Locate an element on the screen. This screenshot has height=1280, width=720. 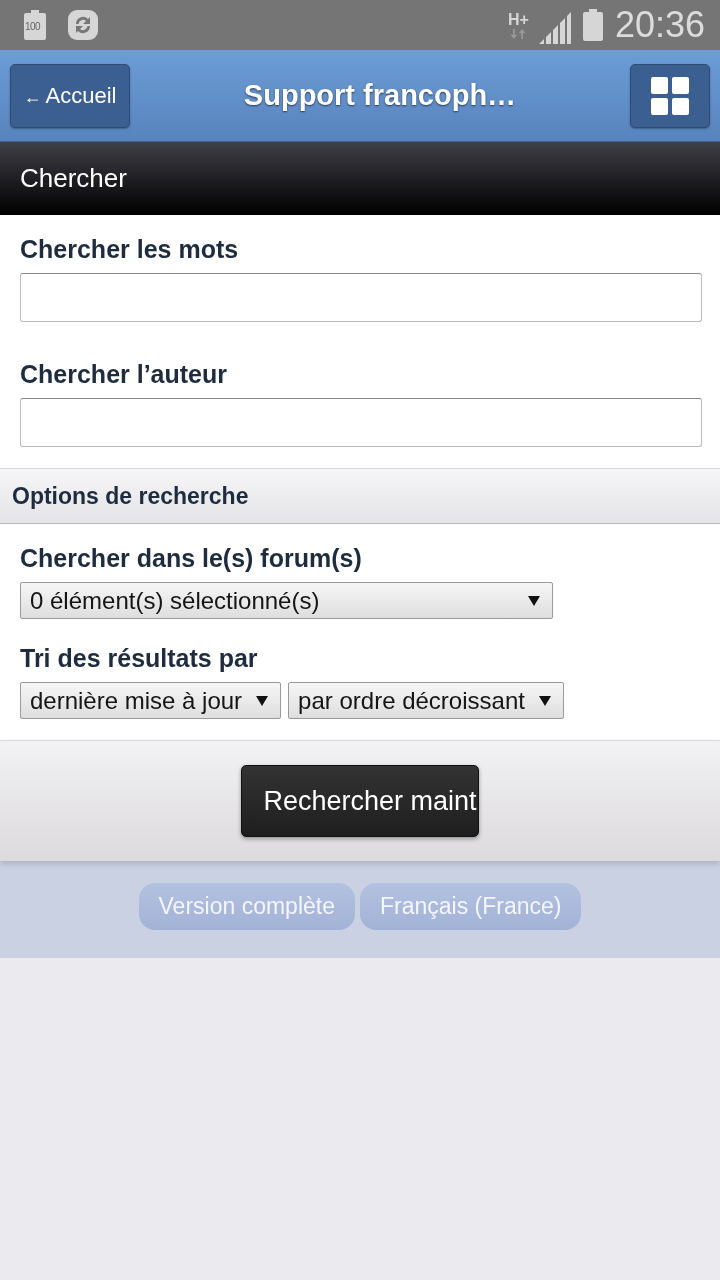
clock-time: 20:36 is located at coordinates (659, 25).